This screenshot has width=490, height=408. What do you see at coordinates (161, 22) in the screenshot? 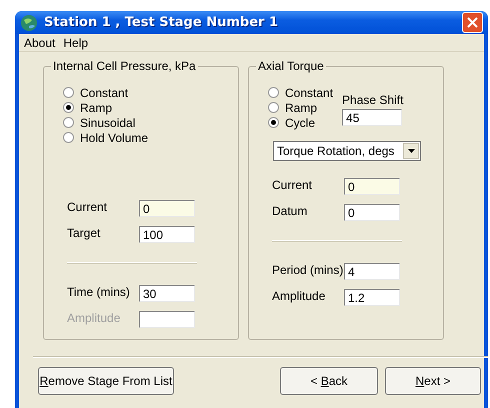
I see `window-title: Station 1 , Test Stage Number 1` at bounding box center [161, 22].